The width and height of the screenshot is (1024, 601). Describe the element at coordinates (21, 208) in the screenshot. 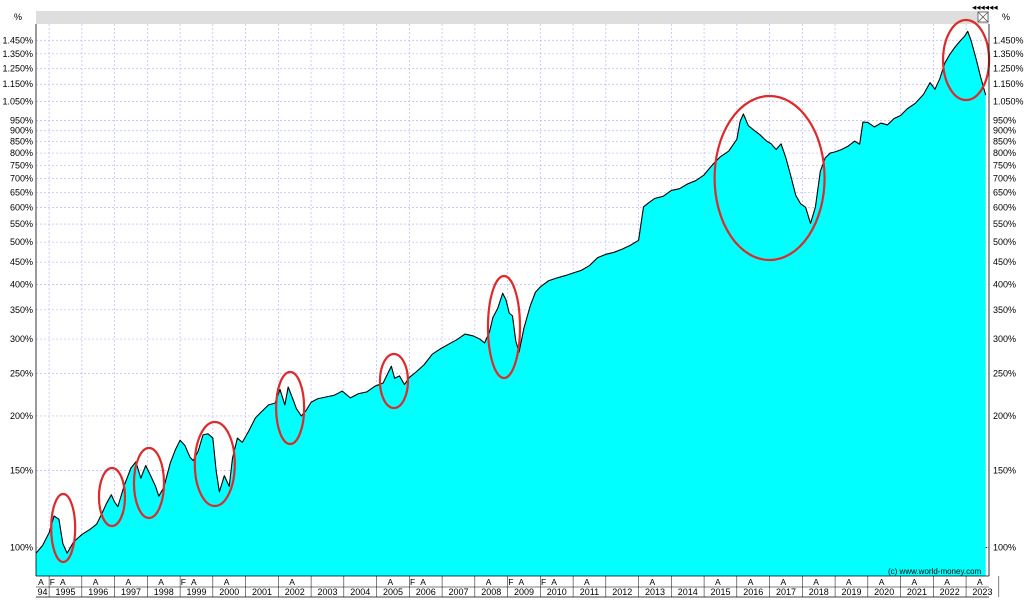

I see `y-tick-label-left: 600%` at that location.